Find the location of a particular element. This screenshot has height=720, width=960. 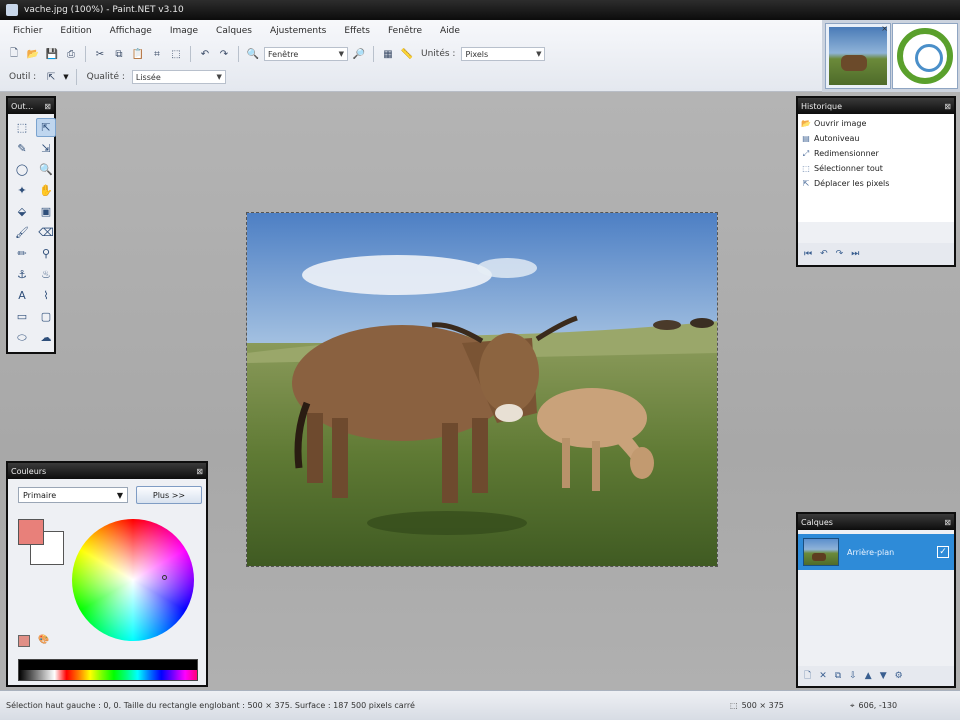

delete-layer-icon: ✕ is located at coordinates (823, 676).